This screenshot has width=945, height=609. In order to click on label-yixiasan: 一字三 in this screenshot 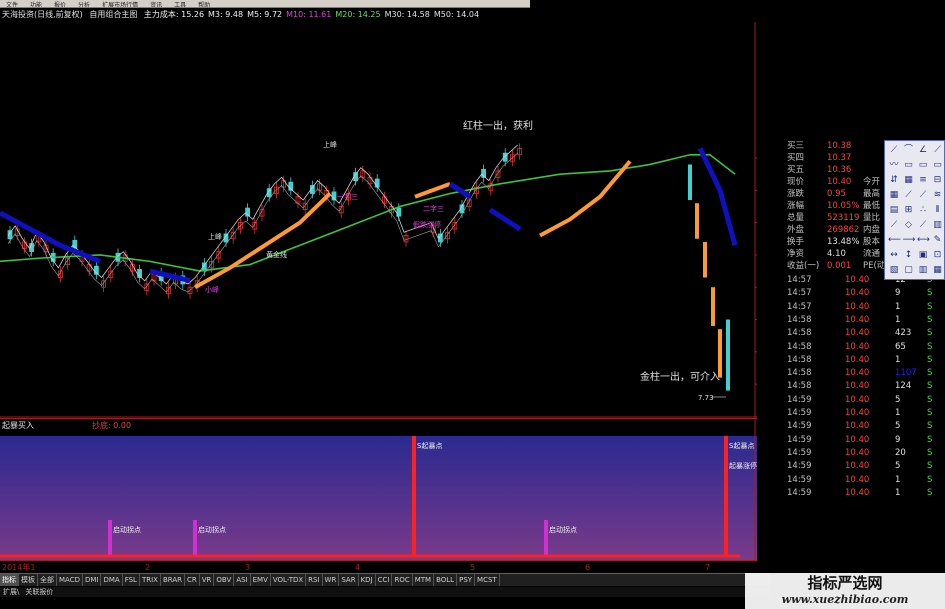, I will do `click(347, 196)`.